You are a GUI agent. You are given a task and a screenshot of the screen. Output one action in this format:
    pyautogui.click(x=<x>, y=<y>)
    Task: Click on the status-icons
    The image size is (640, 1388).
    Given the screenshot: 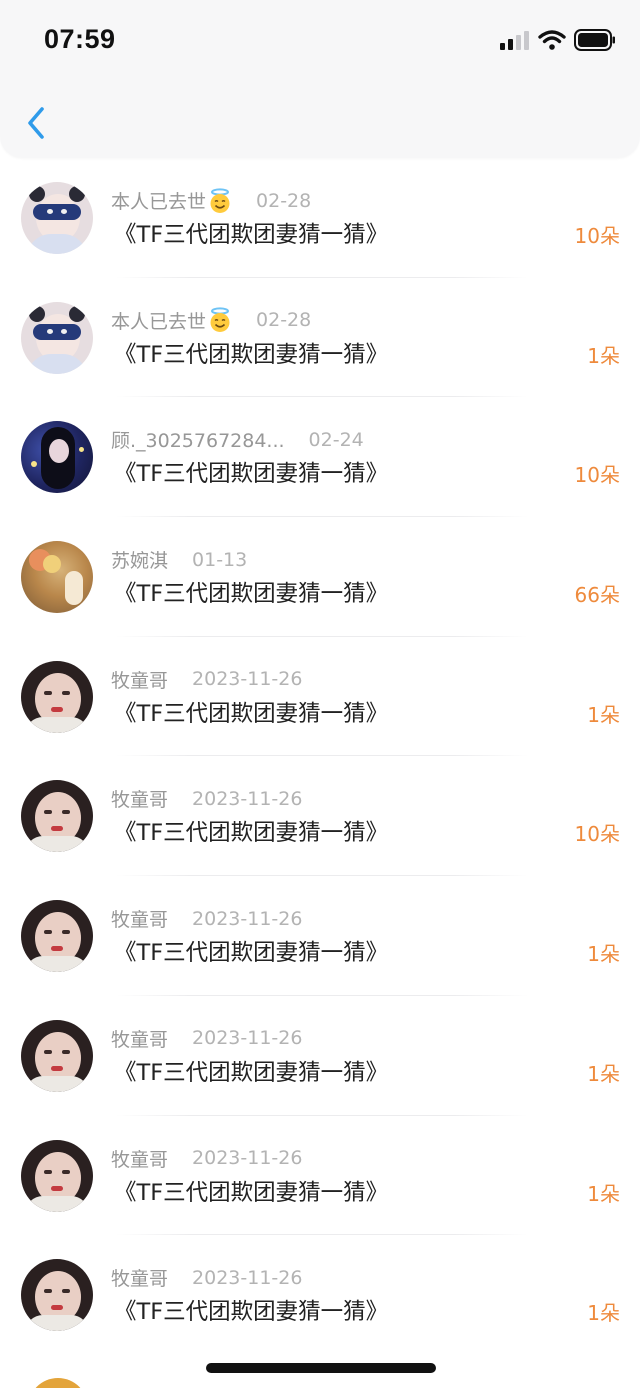 What is the action you would take?
    pyautogui.click(x=558, y=40)
    